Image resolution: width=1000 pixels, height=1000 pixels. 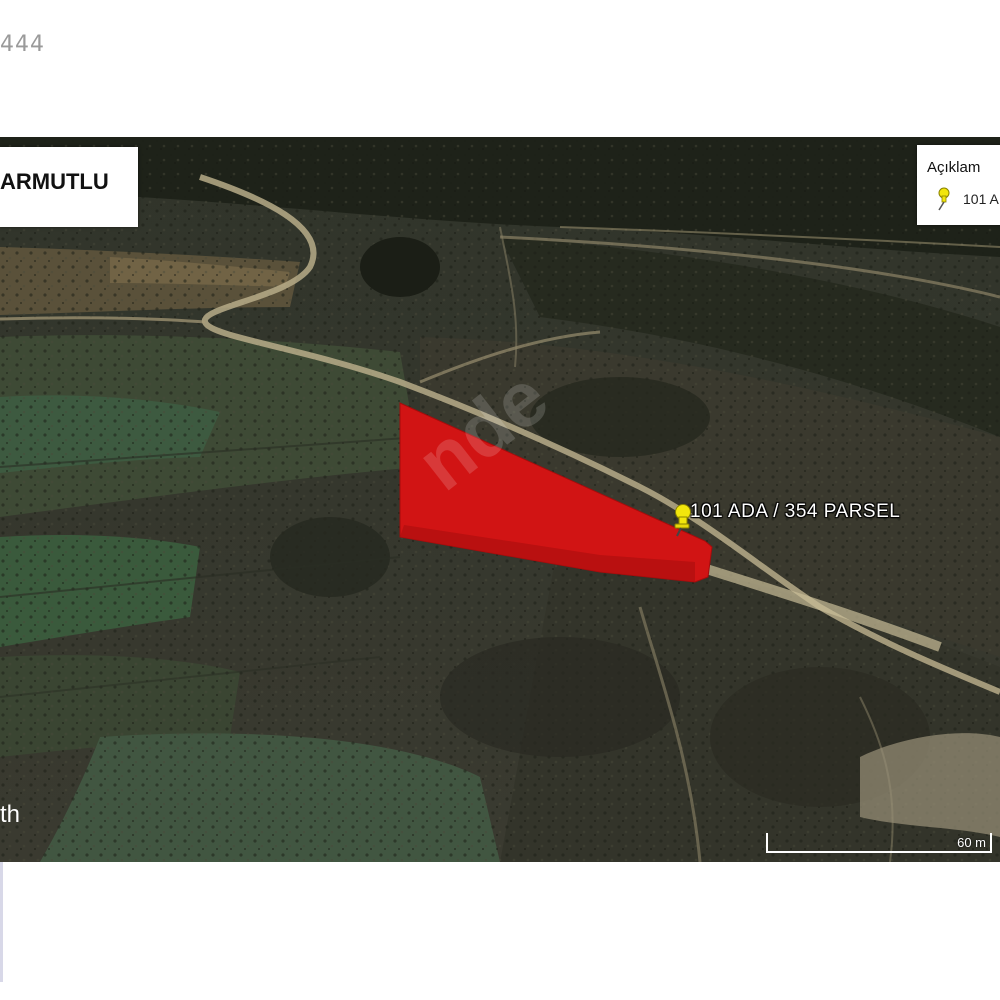 What do you see at coordinates (22, 44) in the screenshot?
I see `listing-id: 444` at bounding box center [22, 44].